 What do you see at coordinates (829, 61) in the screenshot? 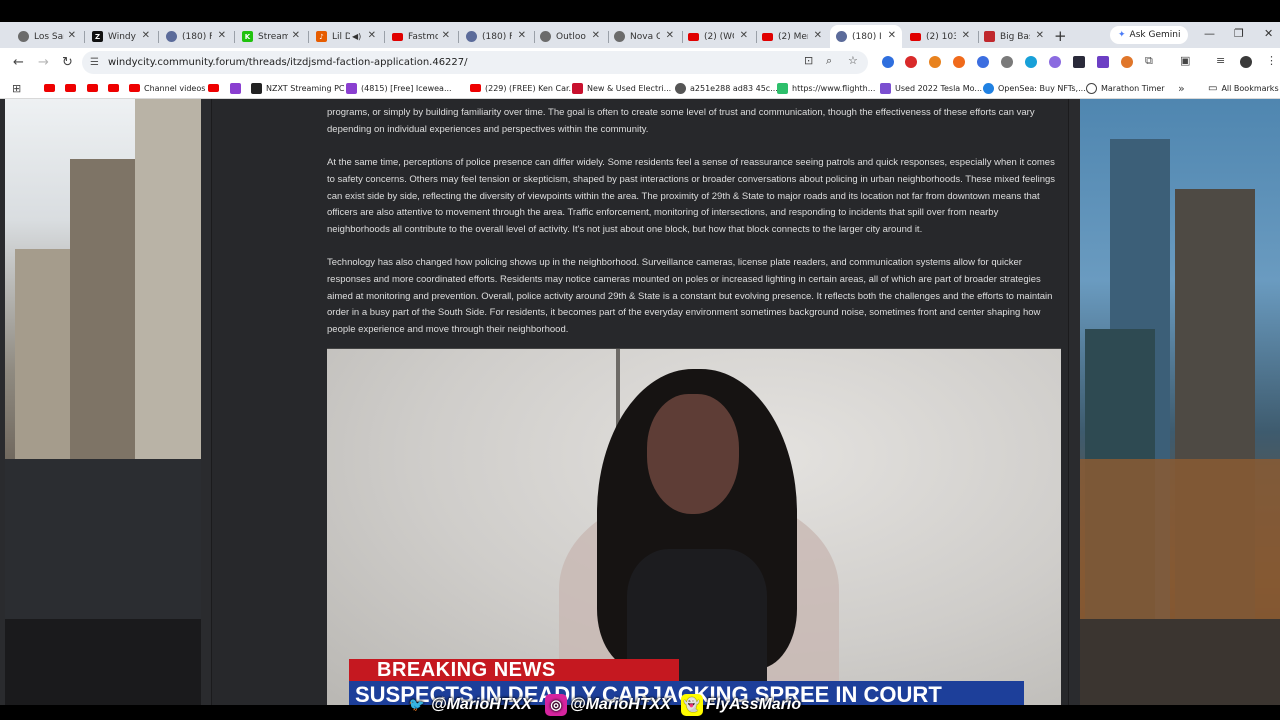
I see `zoom-icon: ⌕` at bounding box center [829, 61].